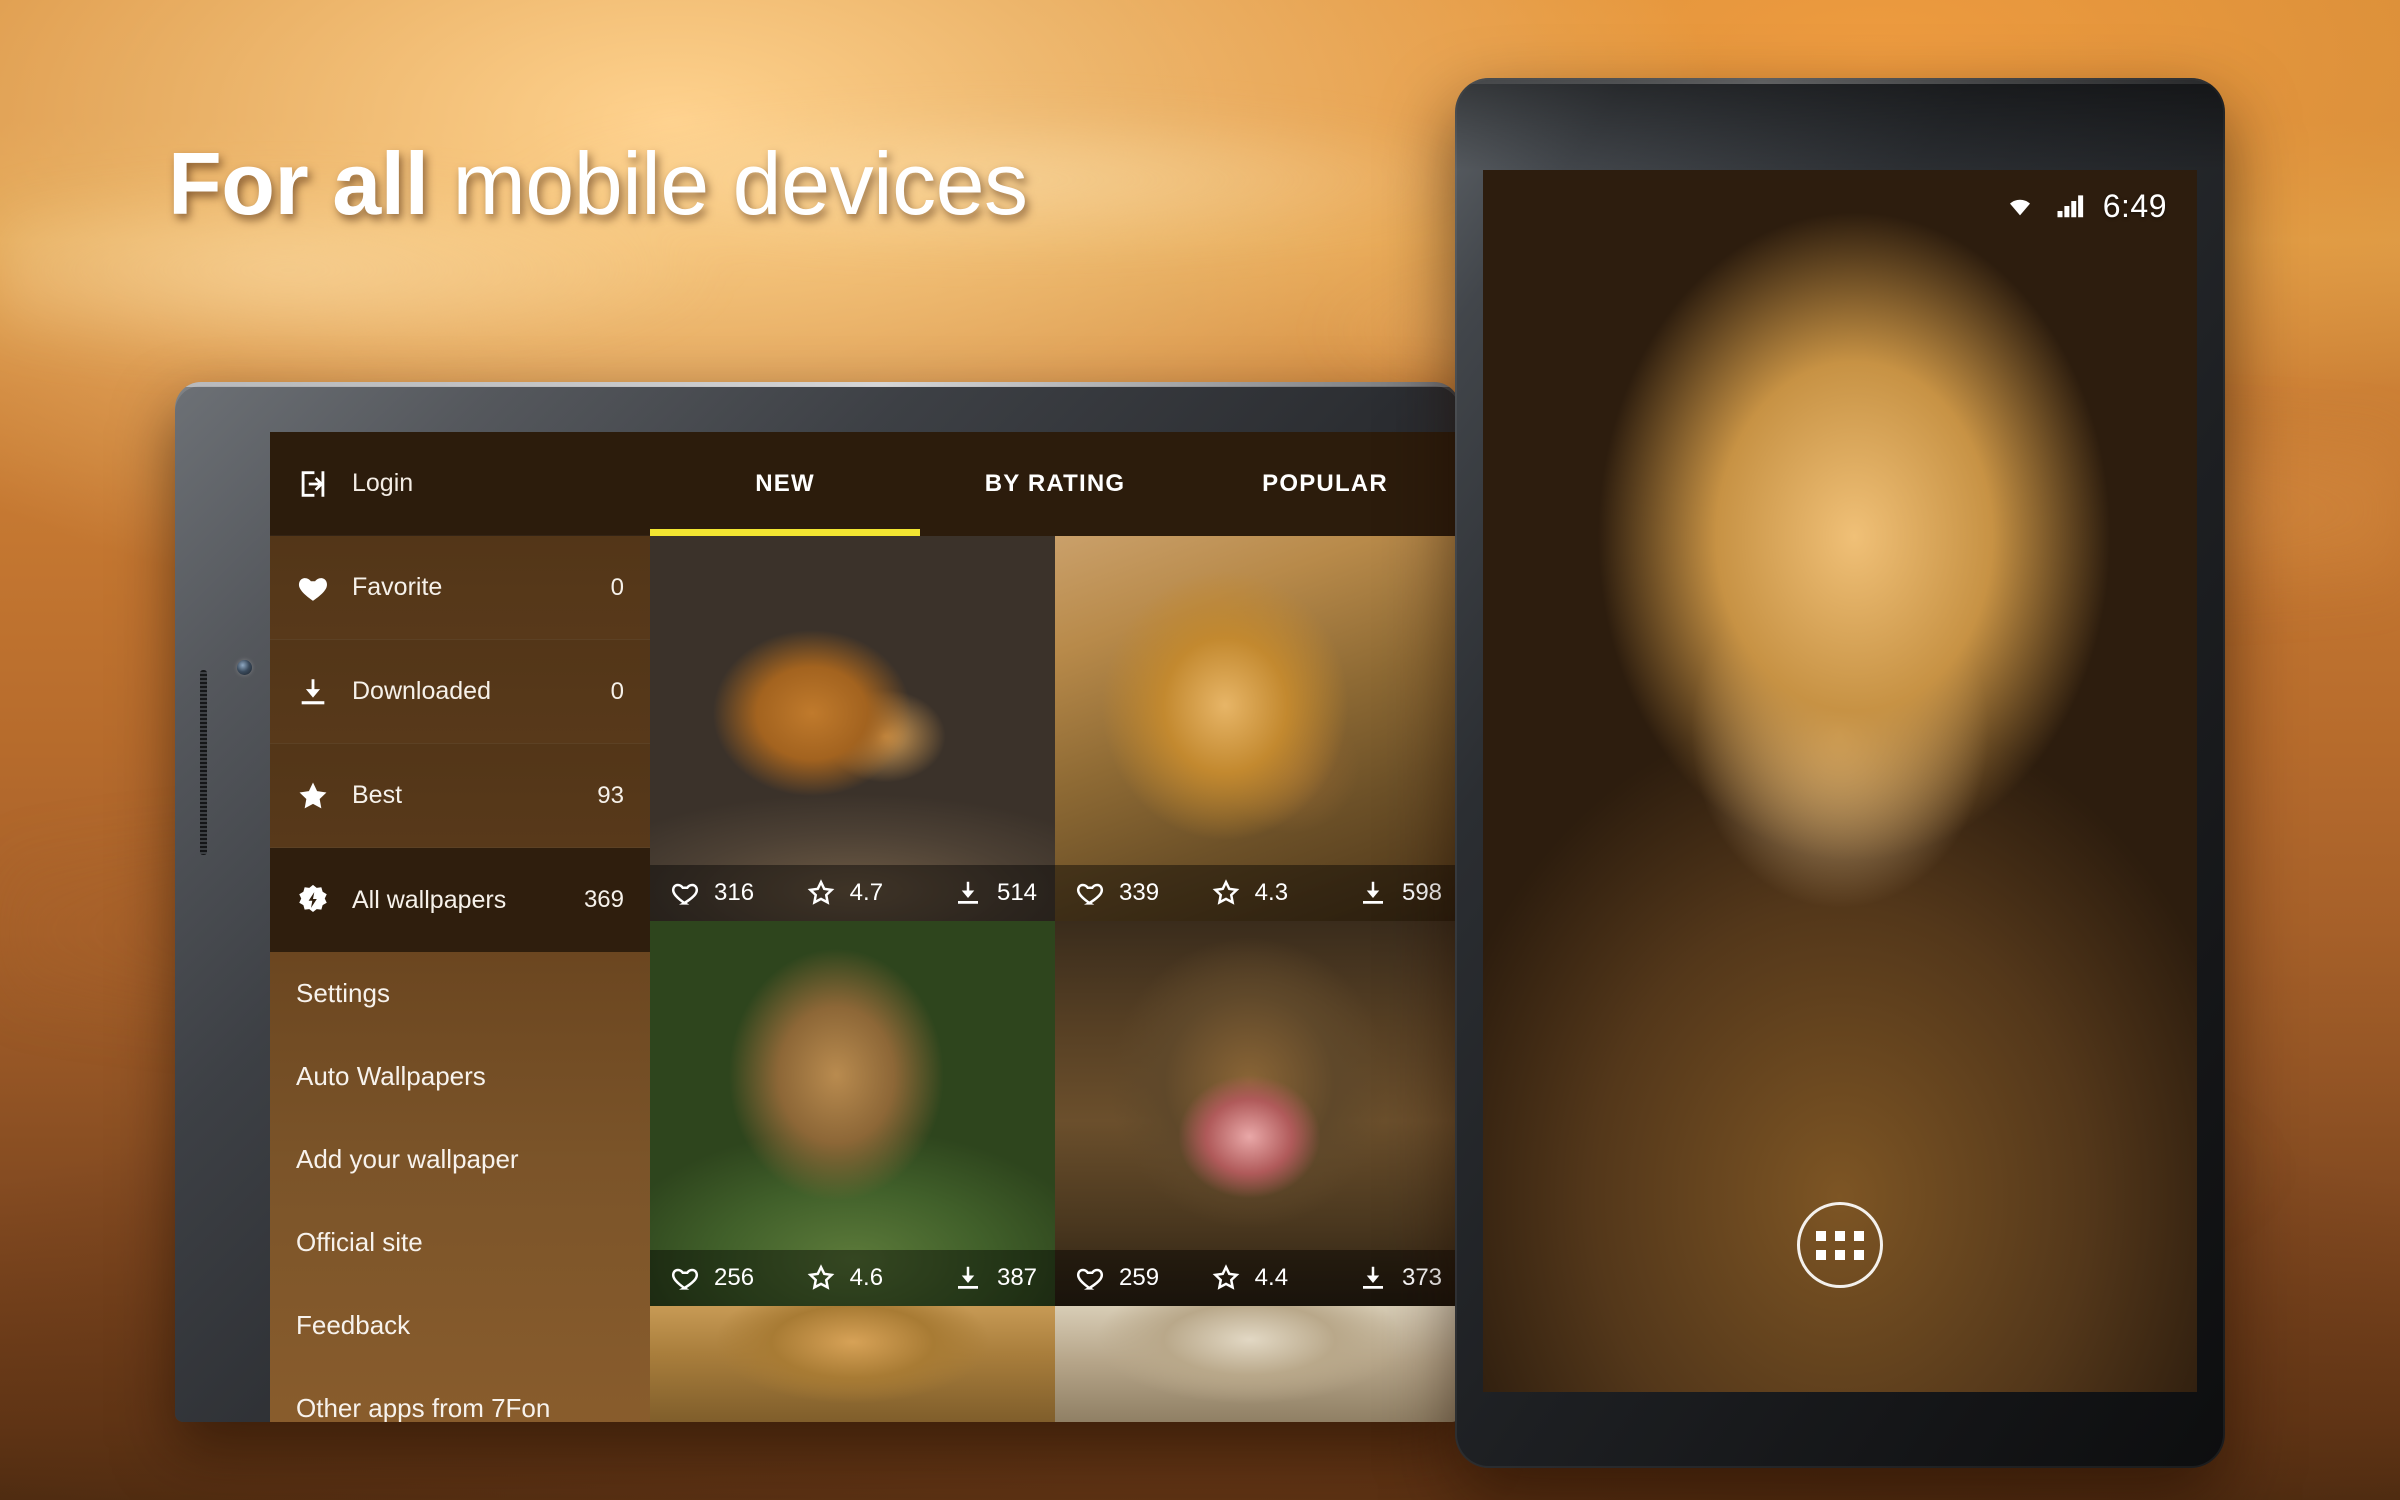  I want to click on page-title: For all mobile devices, so click(598, 184).